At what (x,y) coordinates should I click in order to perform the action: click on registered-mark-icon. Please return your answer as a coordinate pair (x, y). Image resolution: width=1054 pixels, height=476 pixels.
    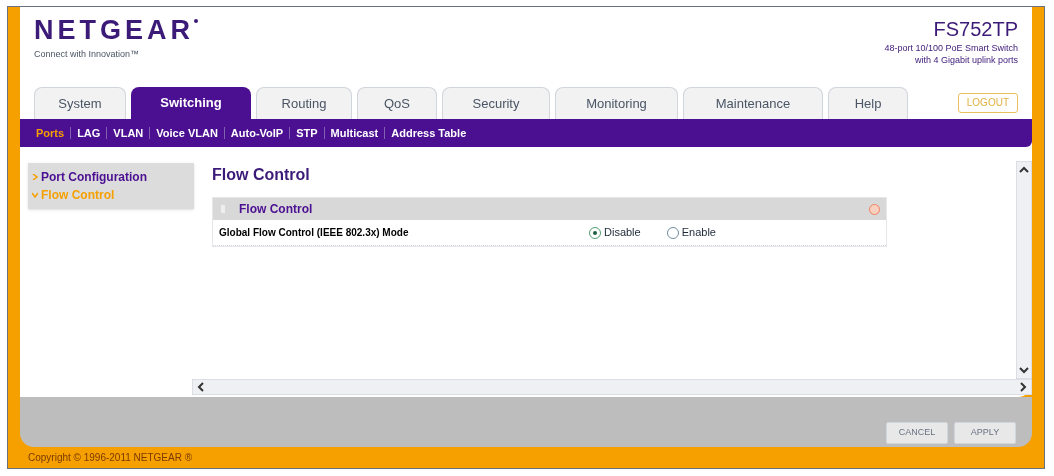
    Looking at the image, I should click on (196, 21).